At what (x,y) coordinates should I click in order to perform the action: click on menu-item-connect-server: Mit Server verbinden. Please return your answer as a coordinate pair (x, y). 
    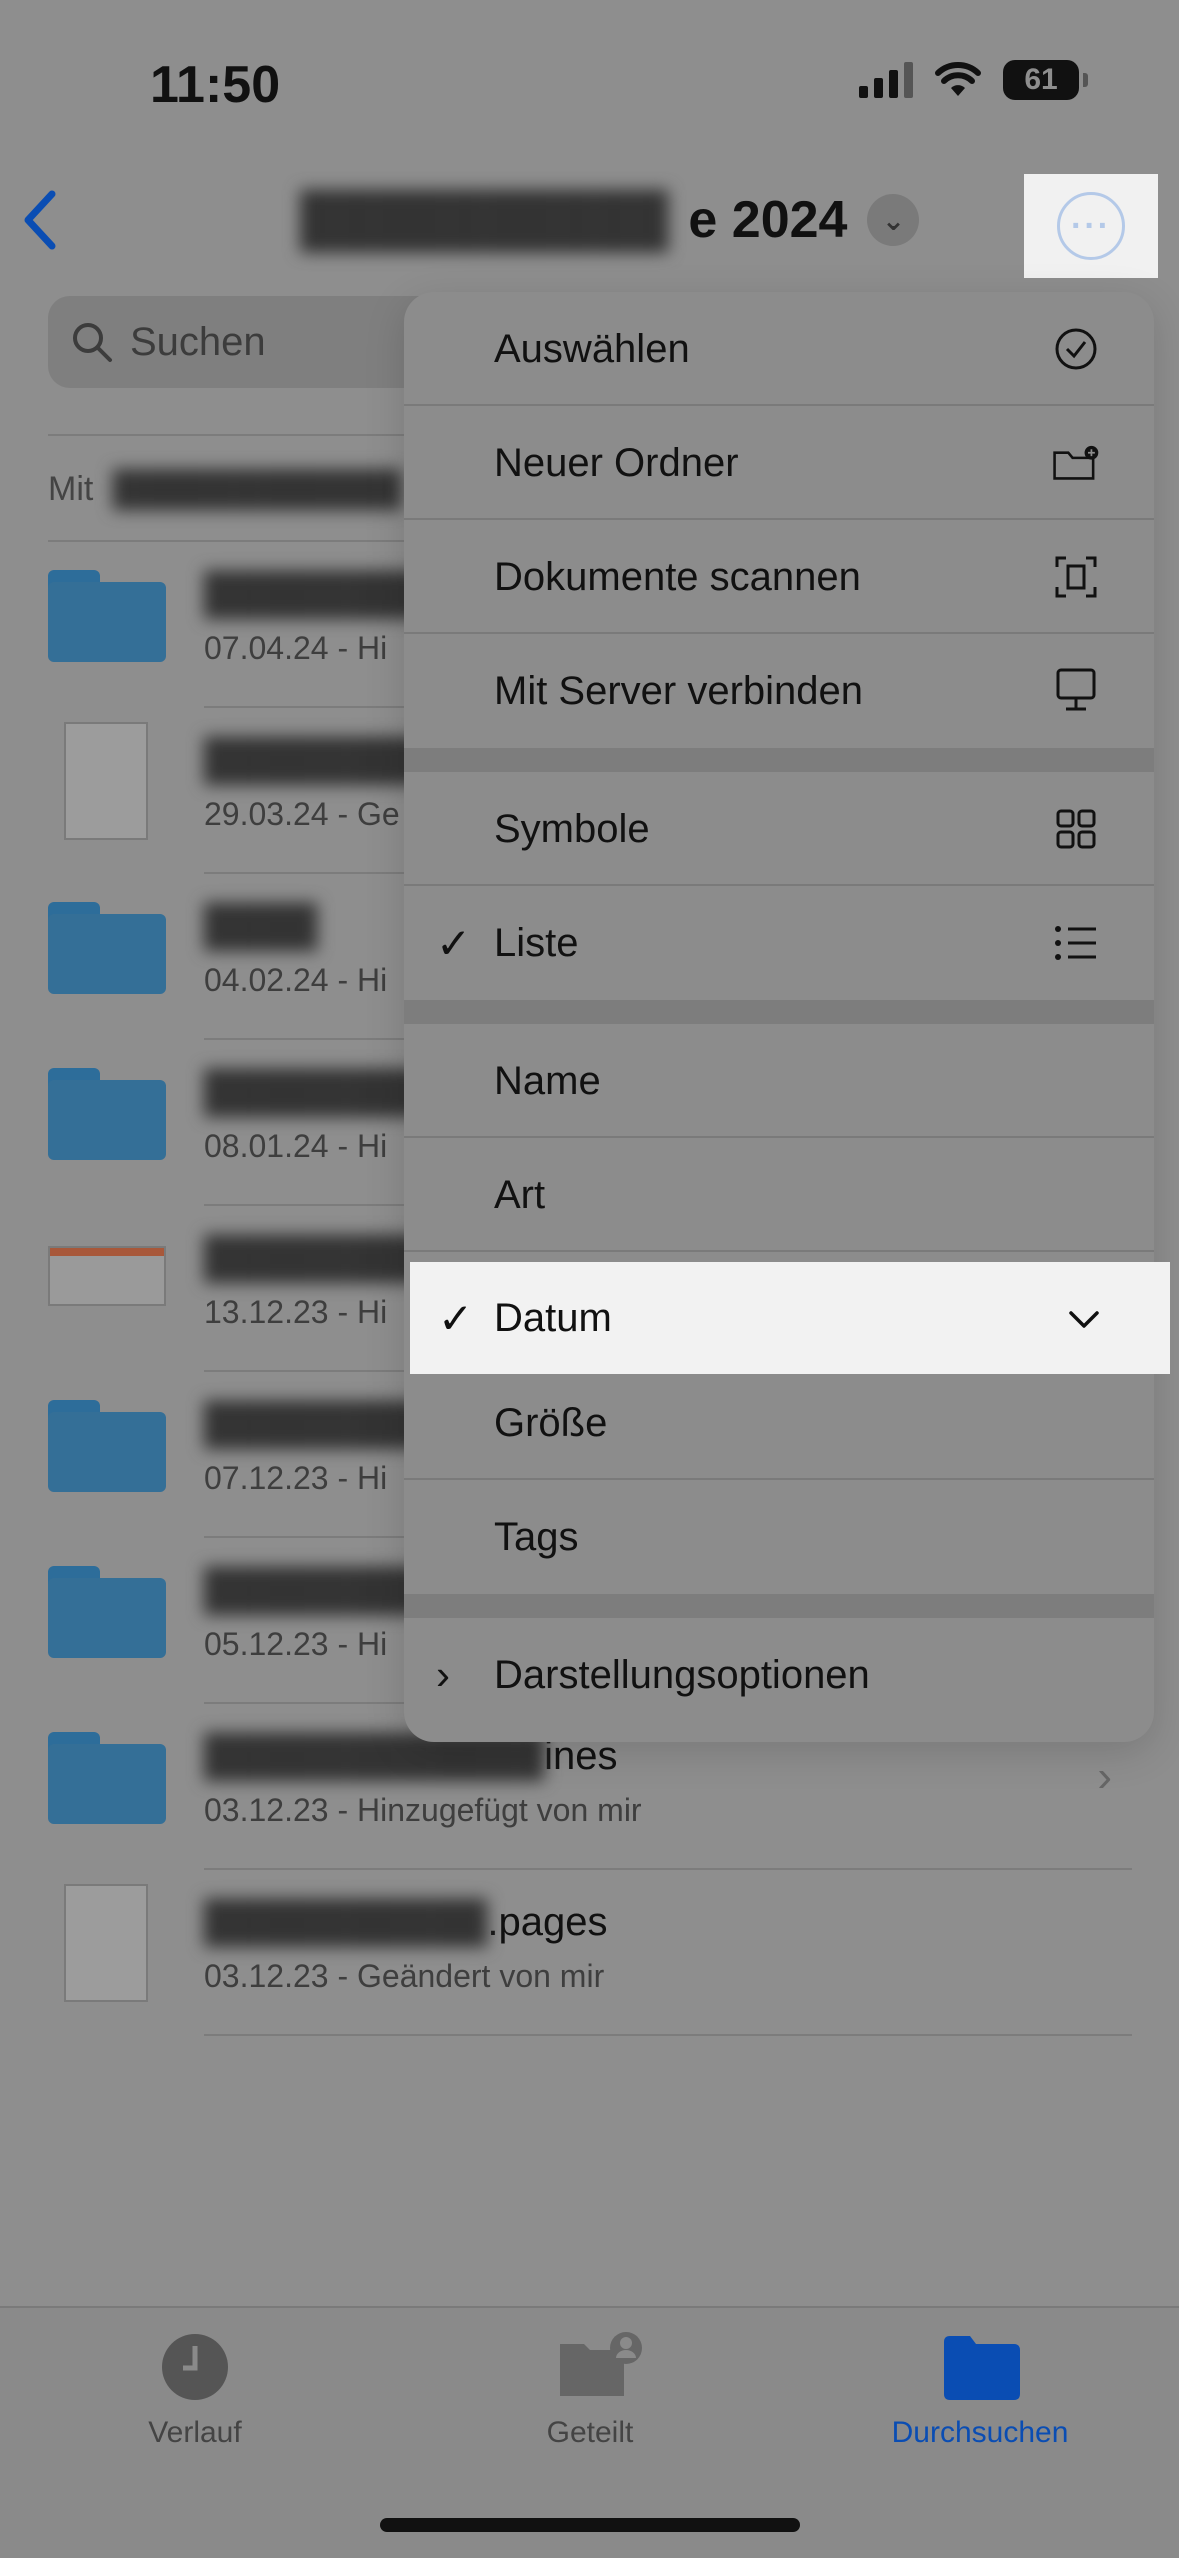
    Looking at the image, I should click on (779, 691).